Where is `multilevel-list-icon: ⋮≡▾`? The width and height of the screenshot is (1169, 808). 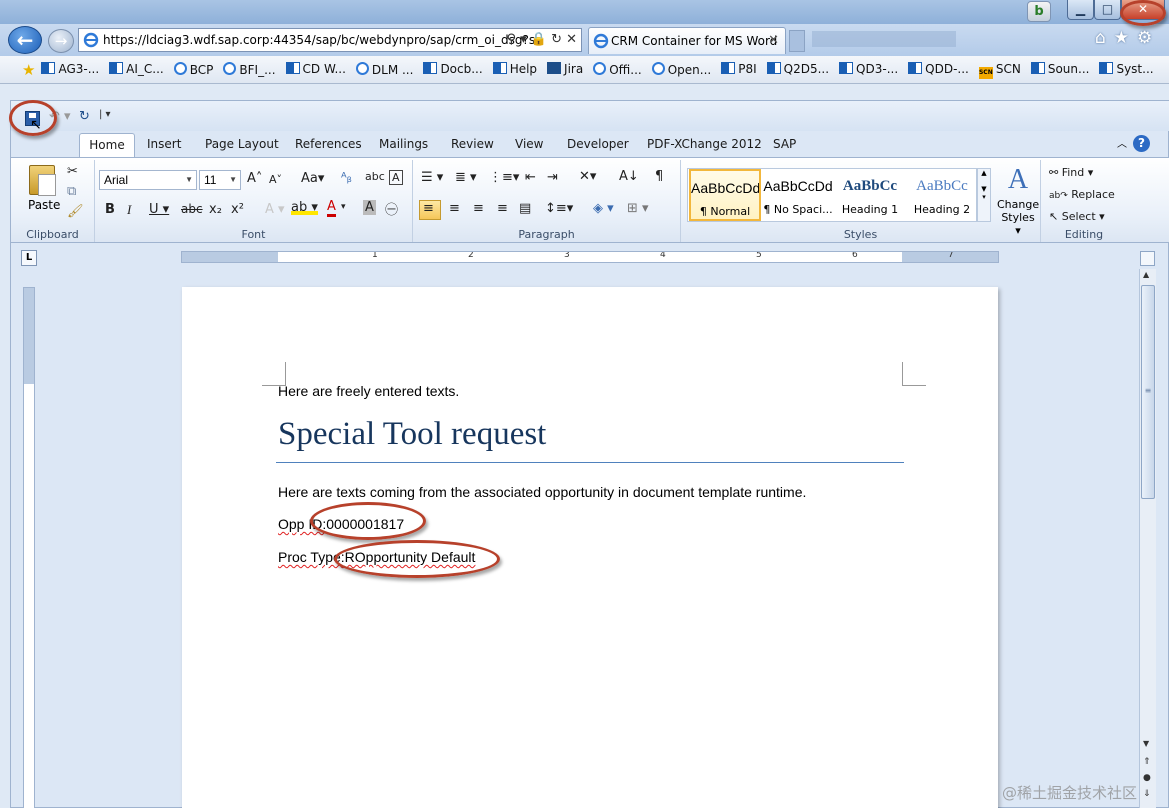
multilevel-list-icon: ⋮≡▾ is located at coordinates (504, 177).